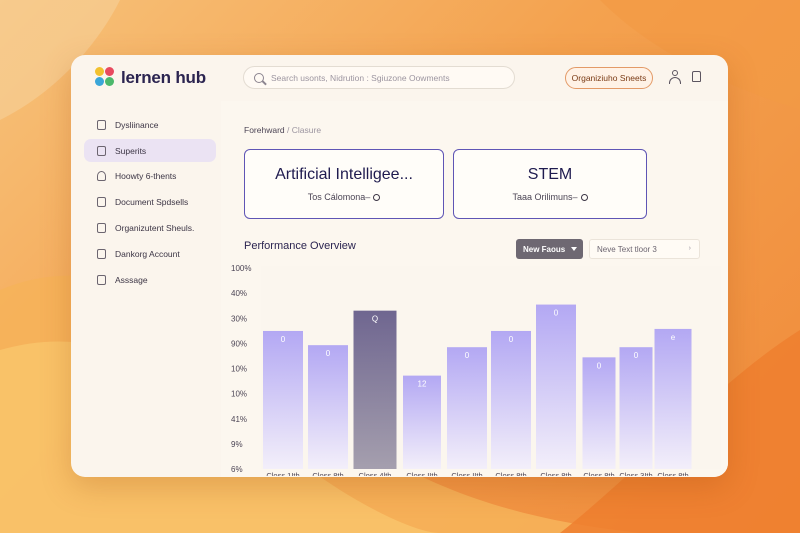 This screenshot has width=800, height=533. Describe the element at coordinates (689, 248) in the screenshot. I see `chevron-right-icon: ›` at that location.